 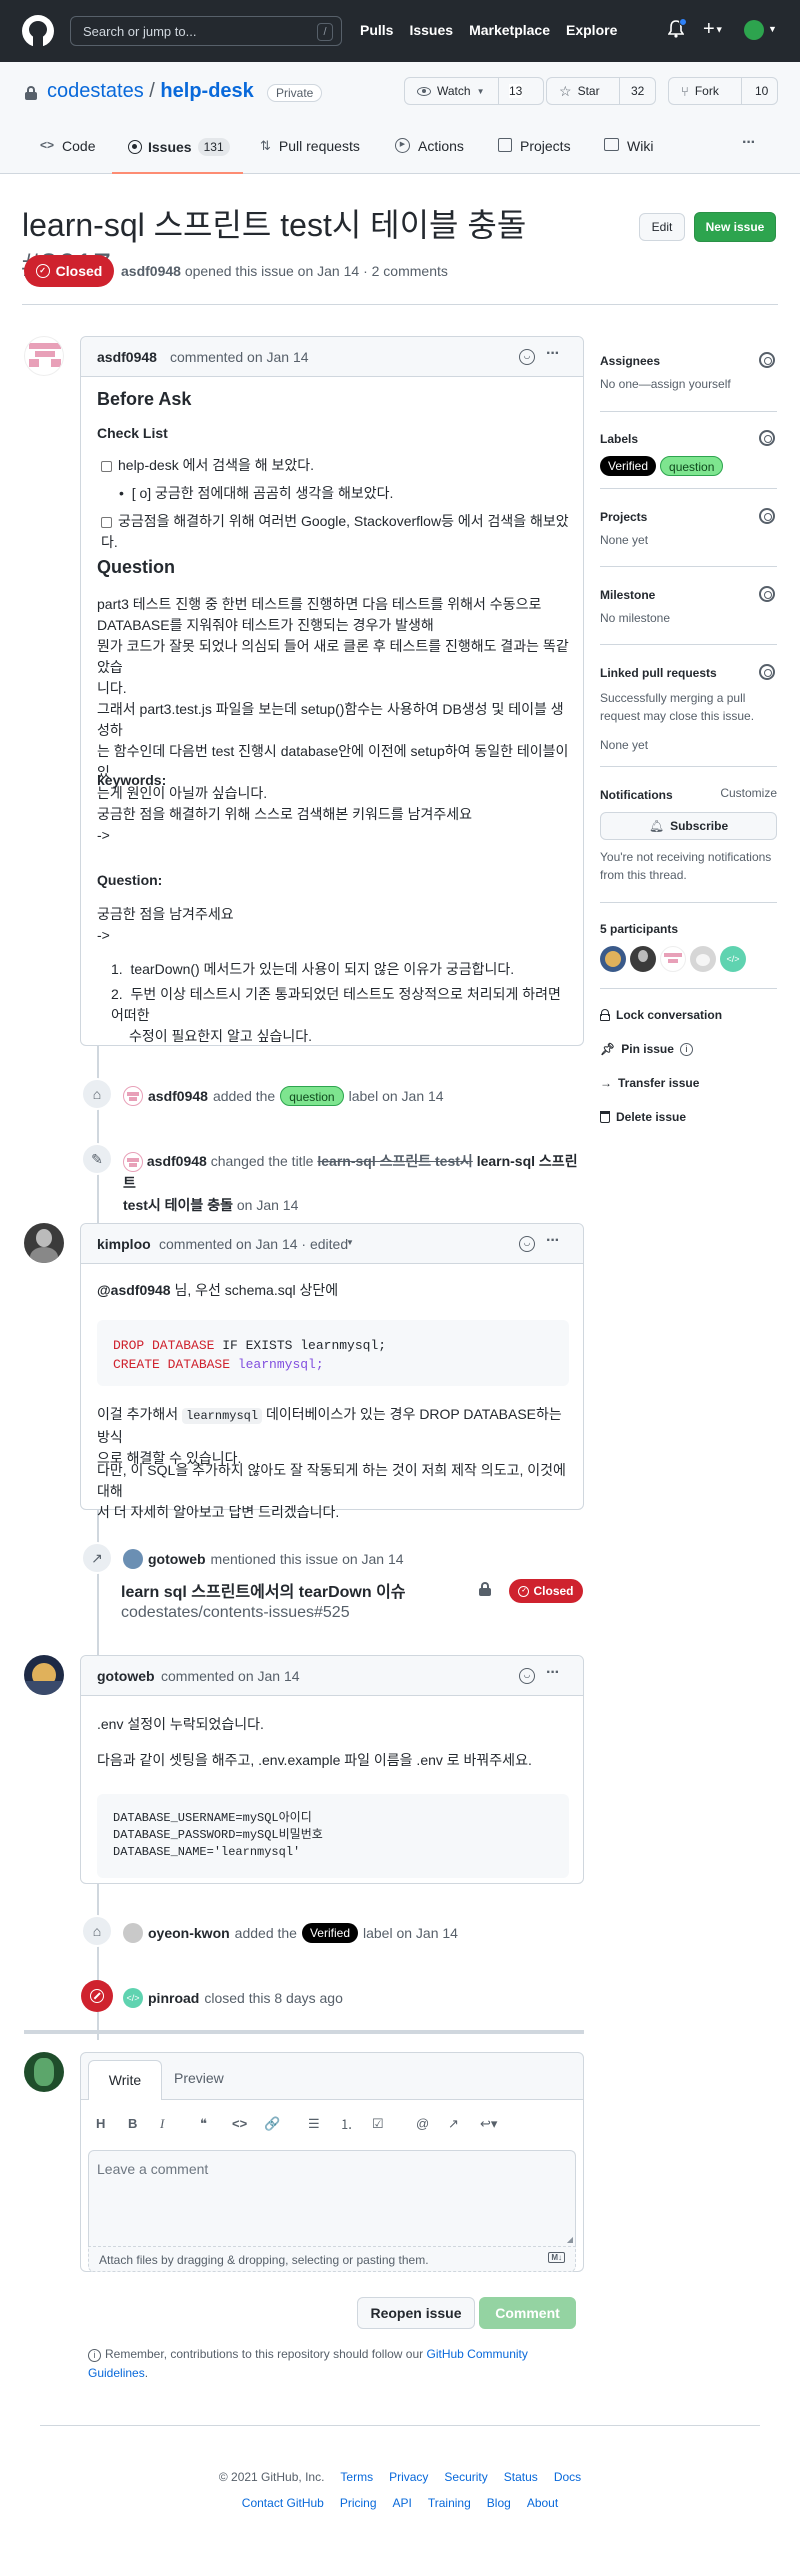 What do you see at coordinates (180, 2124) in the screenshot?
I see `italic-icon: I` at bounding box center [180, 2124].